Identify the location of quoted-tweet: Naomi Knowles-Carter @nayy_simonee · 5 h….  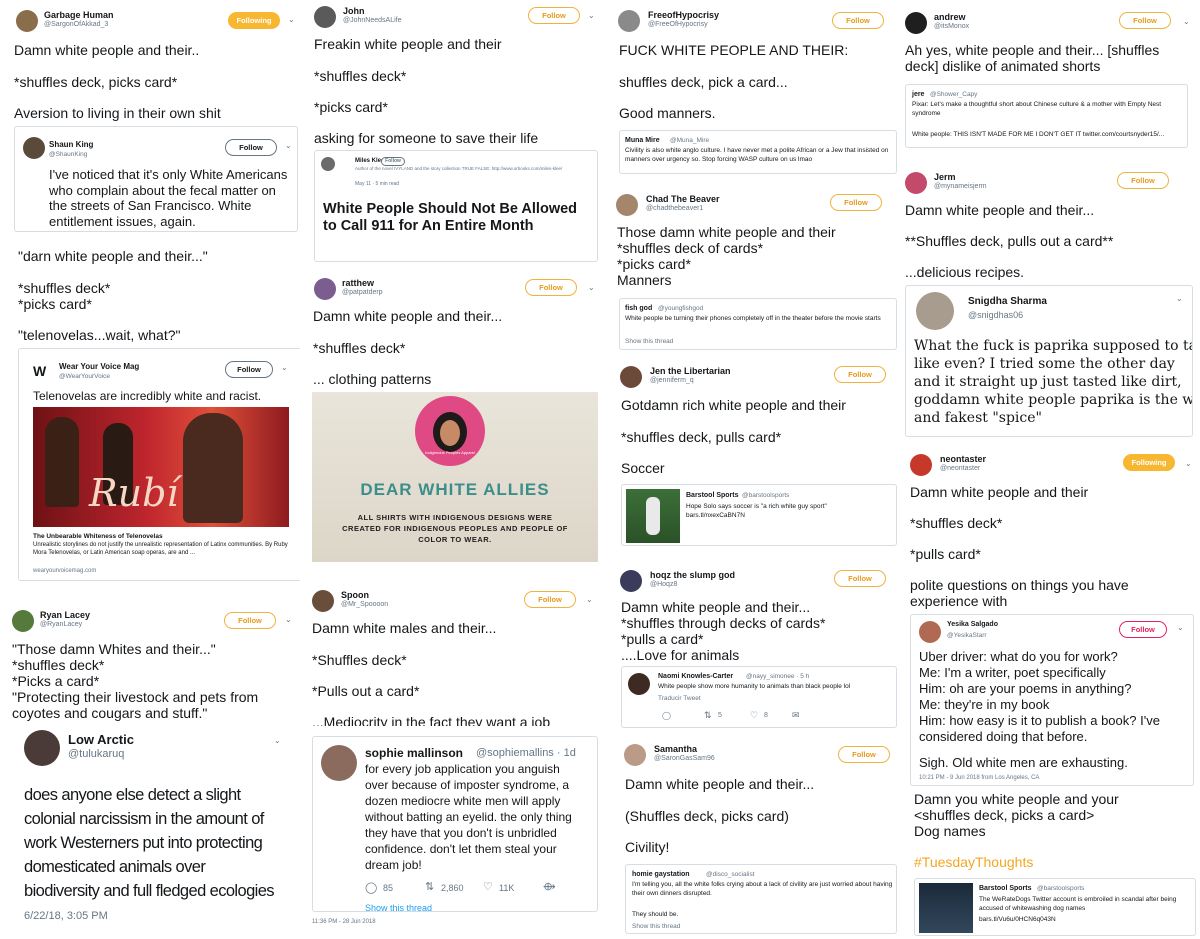
(759, 697).